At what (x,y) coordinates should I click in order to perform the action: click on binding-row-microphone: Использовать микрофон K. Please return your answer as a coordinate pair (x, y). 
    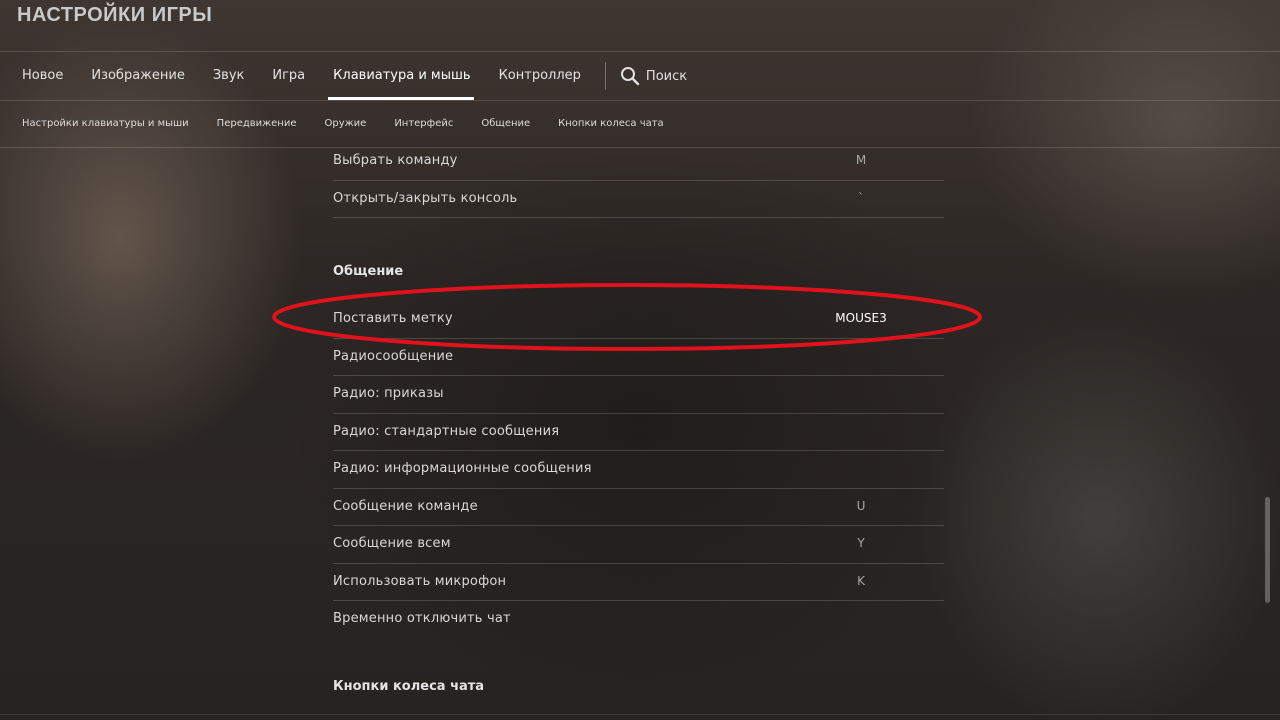
    Looking at the image, I should click on (638, 582).